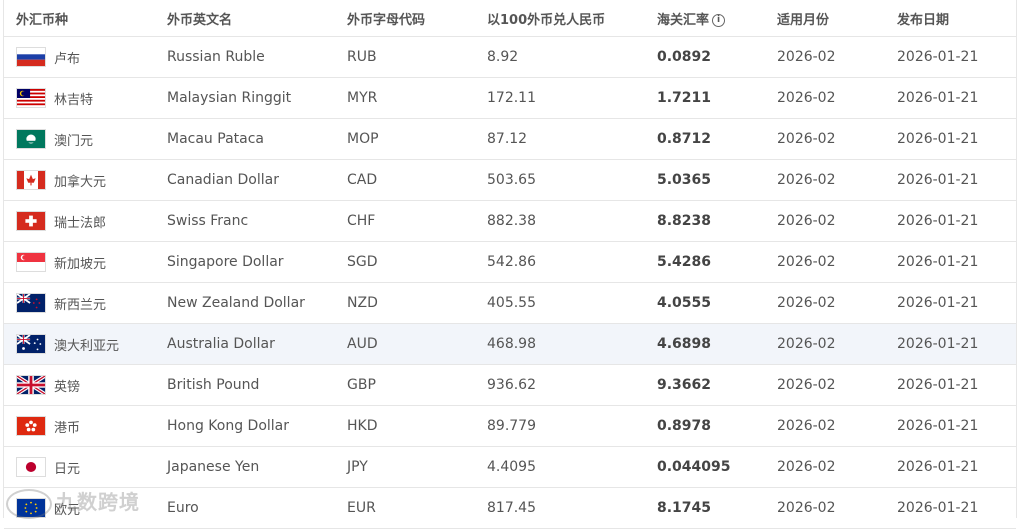  Describe the element at coordinates (87, 346) in the screenshot. I see `currency-name: 澳大利亚元` at that location.